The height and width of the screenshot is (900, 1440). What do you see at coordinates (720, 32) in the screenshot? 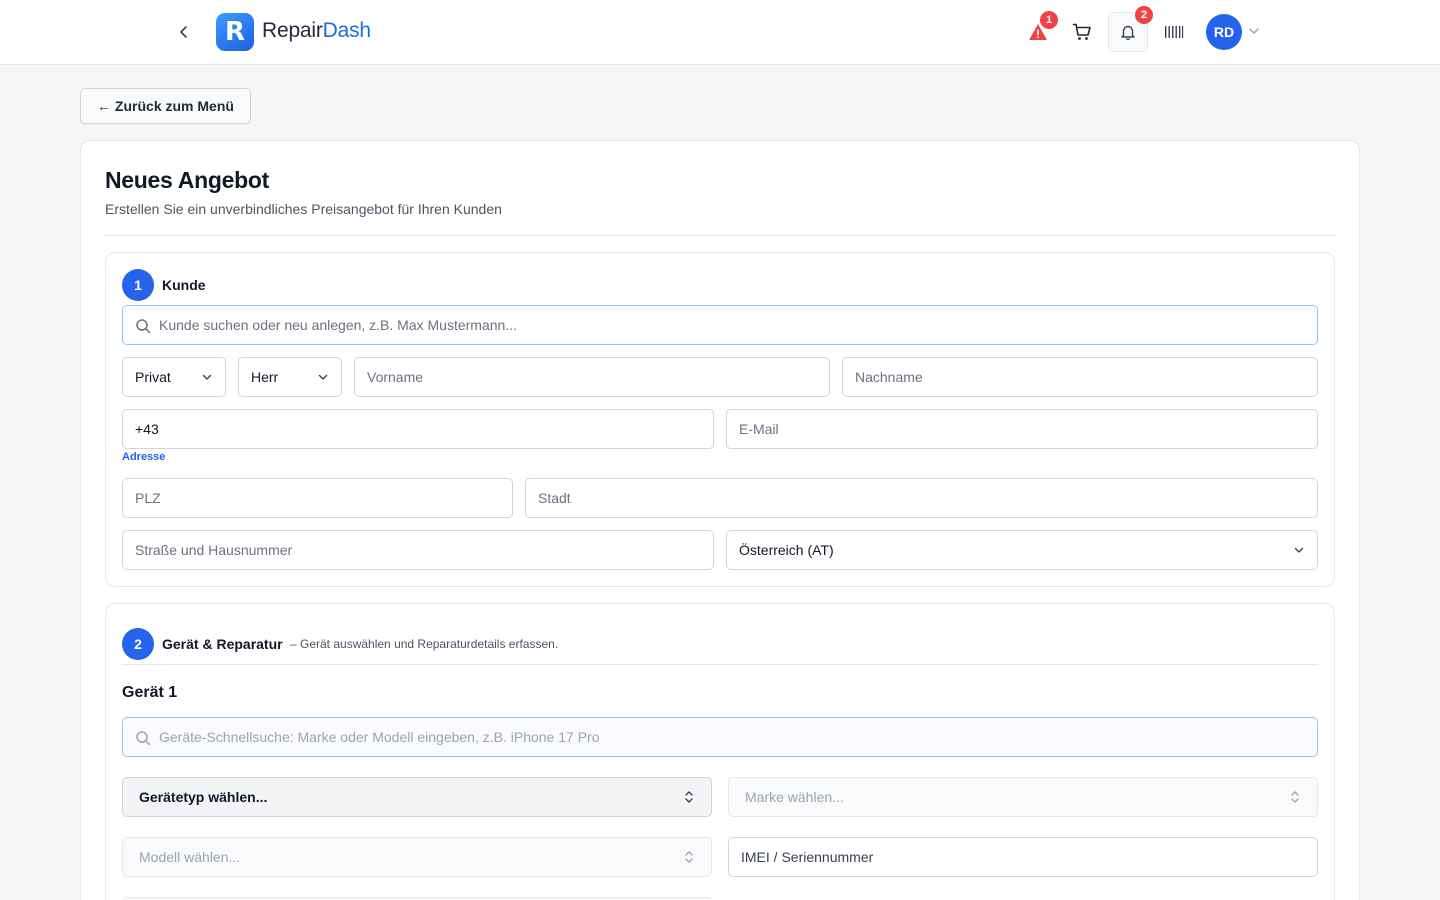
I see `top-bar: R RepairDash 1 2 RD` at bounding box center [720, 32].